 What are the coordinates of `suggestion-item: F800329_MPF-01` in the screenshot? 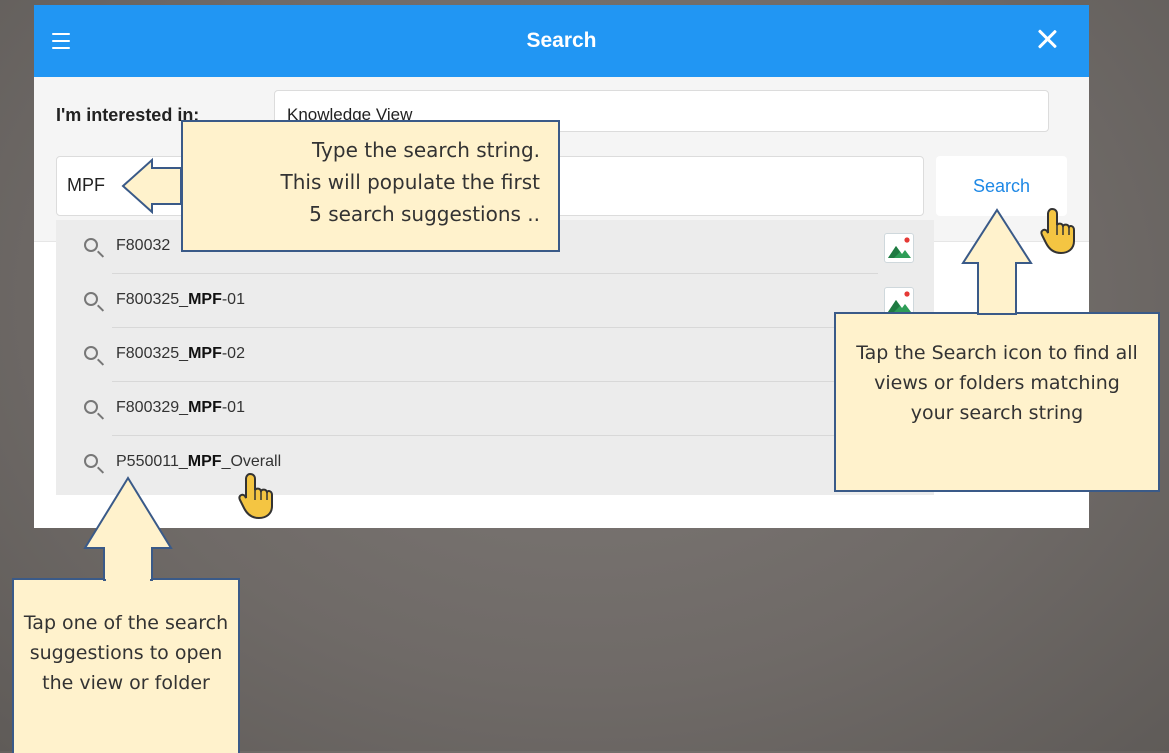 It's located at (495, 409).